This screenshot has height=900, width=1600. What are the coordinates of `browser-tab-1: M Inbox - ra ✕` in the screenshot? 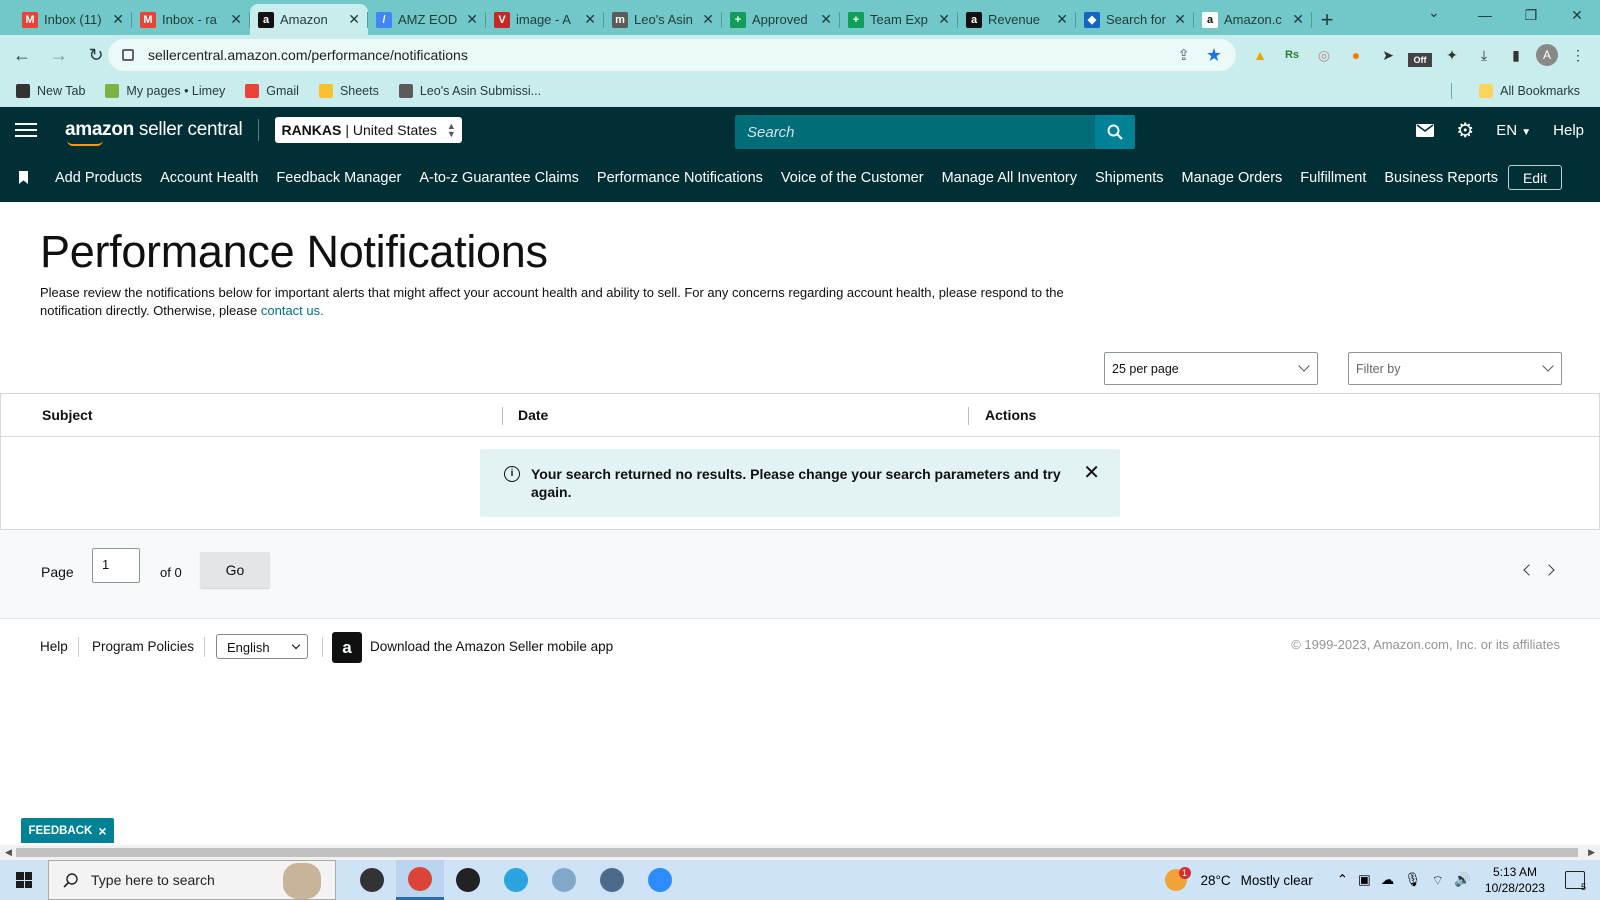 It's located at (191, 19).